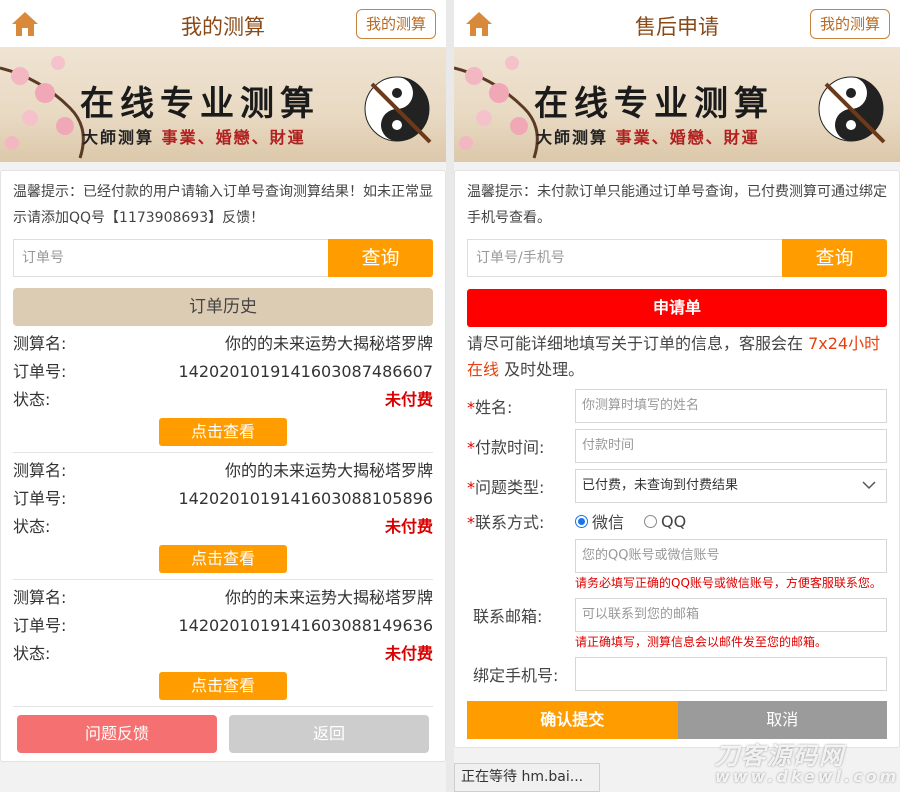 This screenshot has height=792, width=900. I want to click on watermark: 刀客源码网 www.dkewl.com, so click(807, 761).